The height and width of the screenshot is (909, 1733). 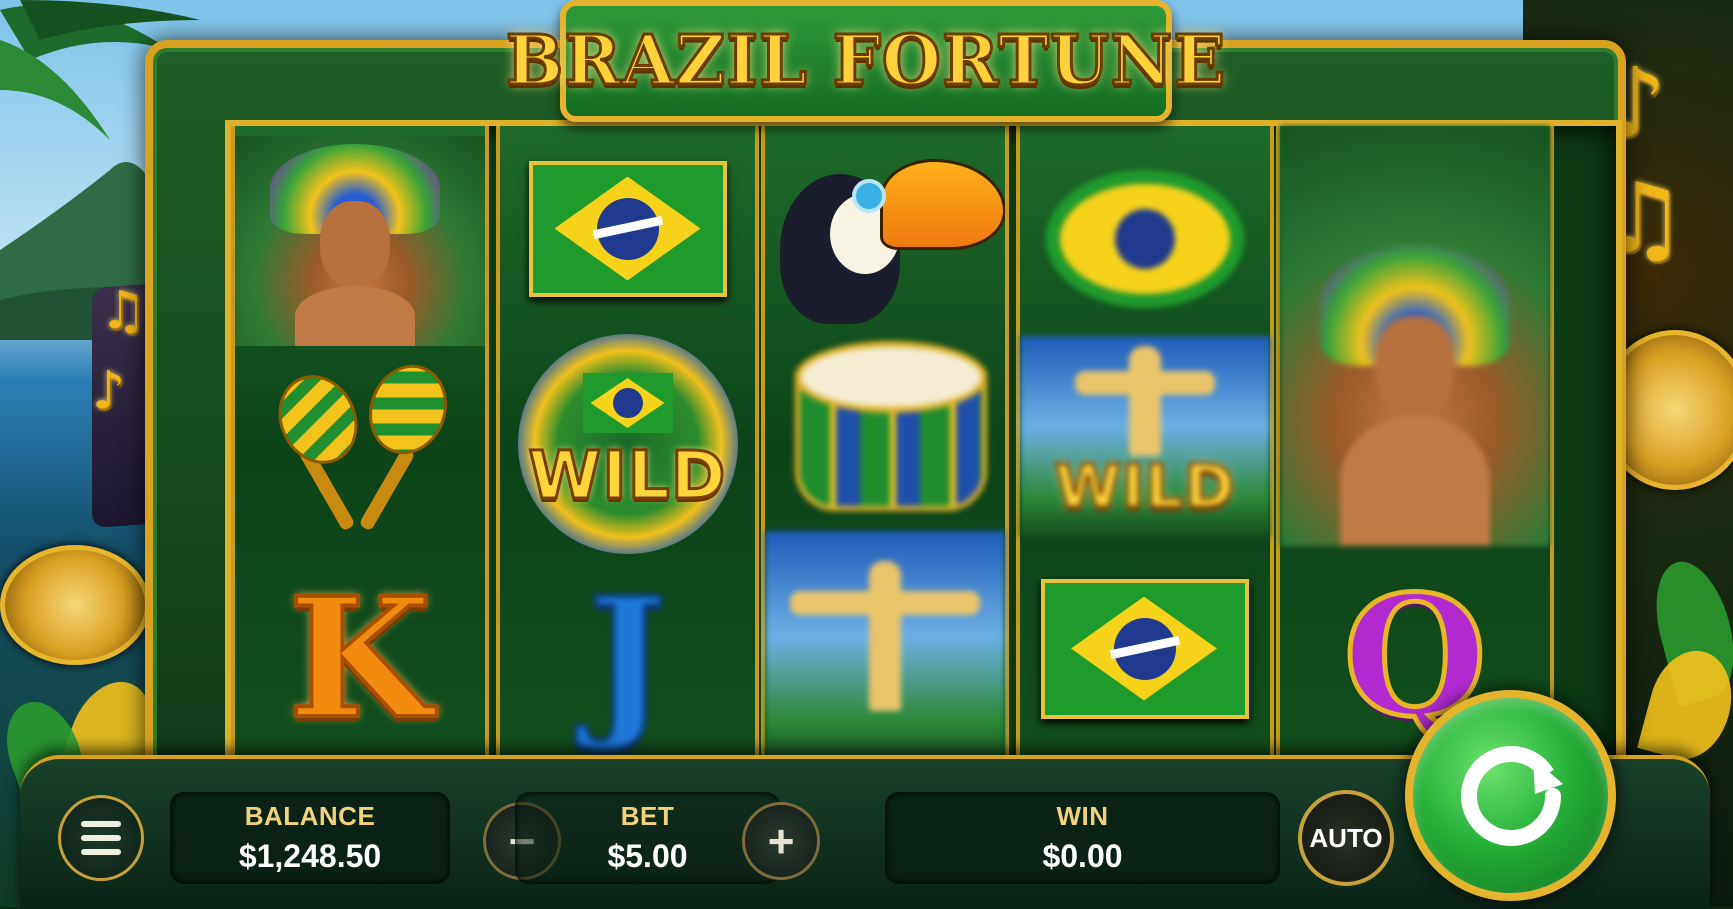 I want to click on letter-j-symbol: J, so click(x=627, y=658).